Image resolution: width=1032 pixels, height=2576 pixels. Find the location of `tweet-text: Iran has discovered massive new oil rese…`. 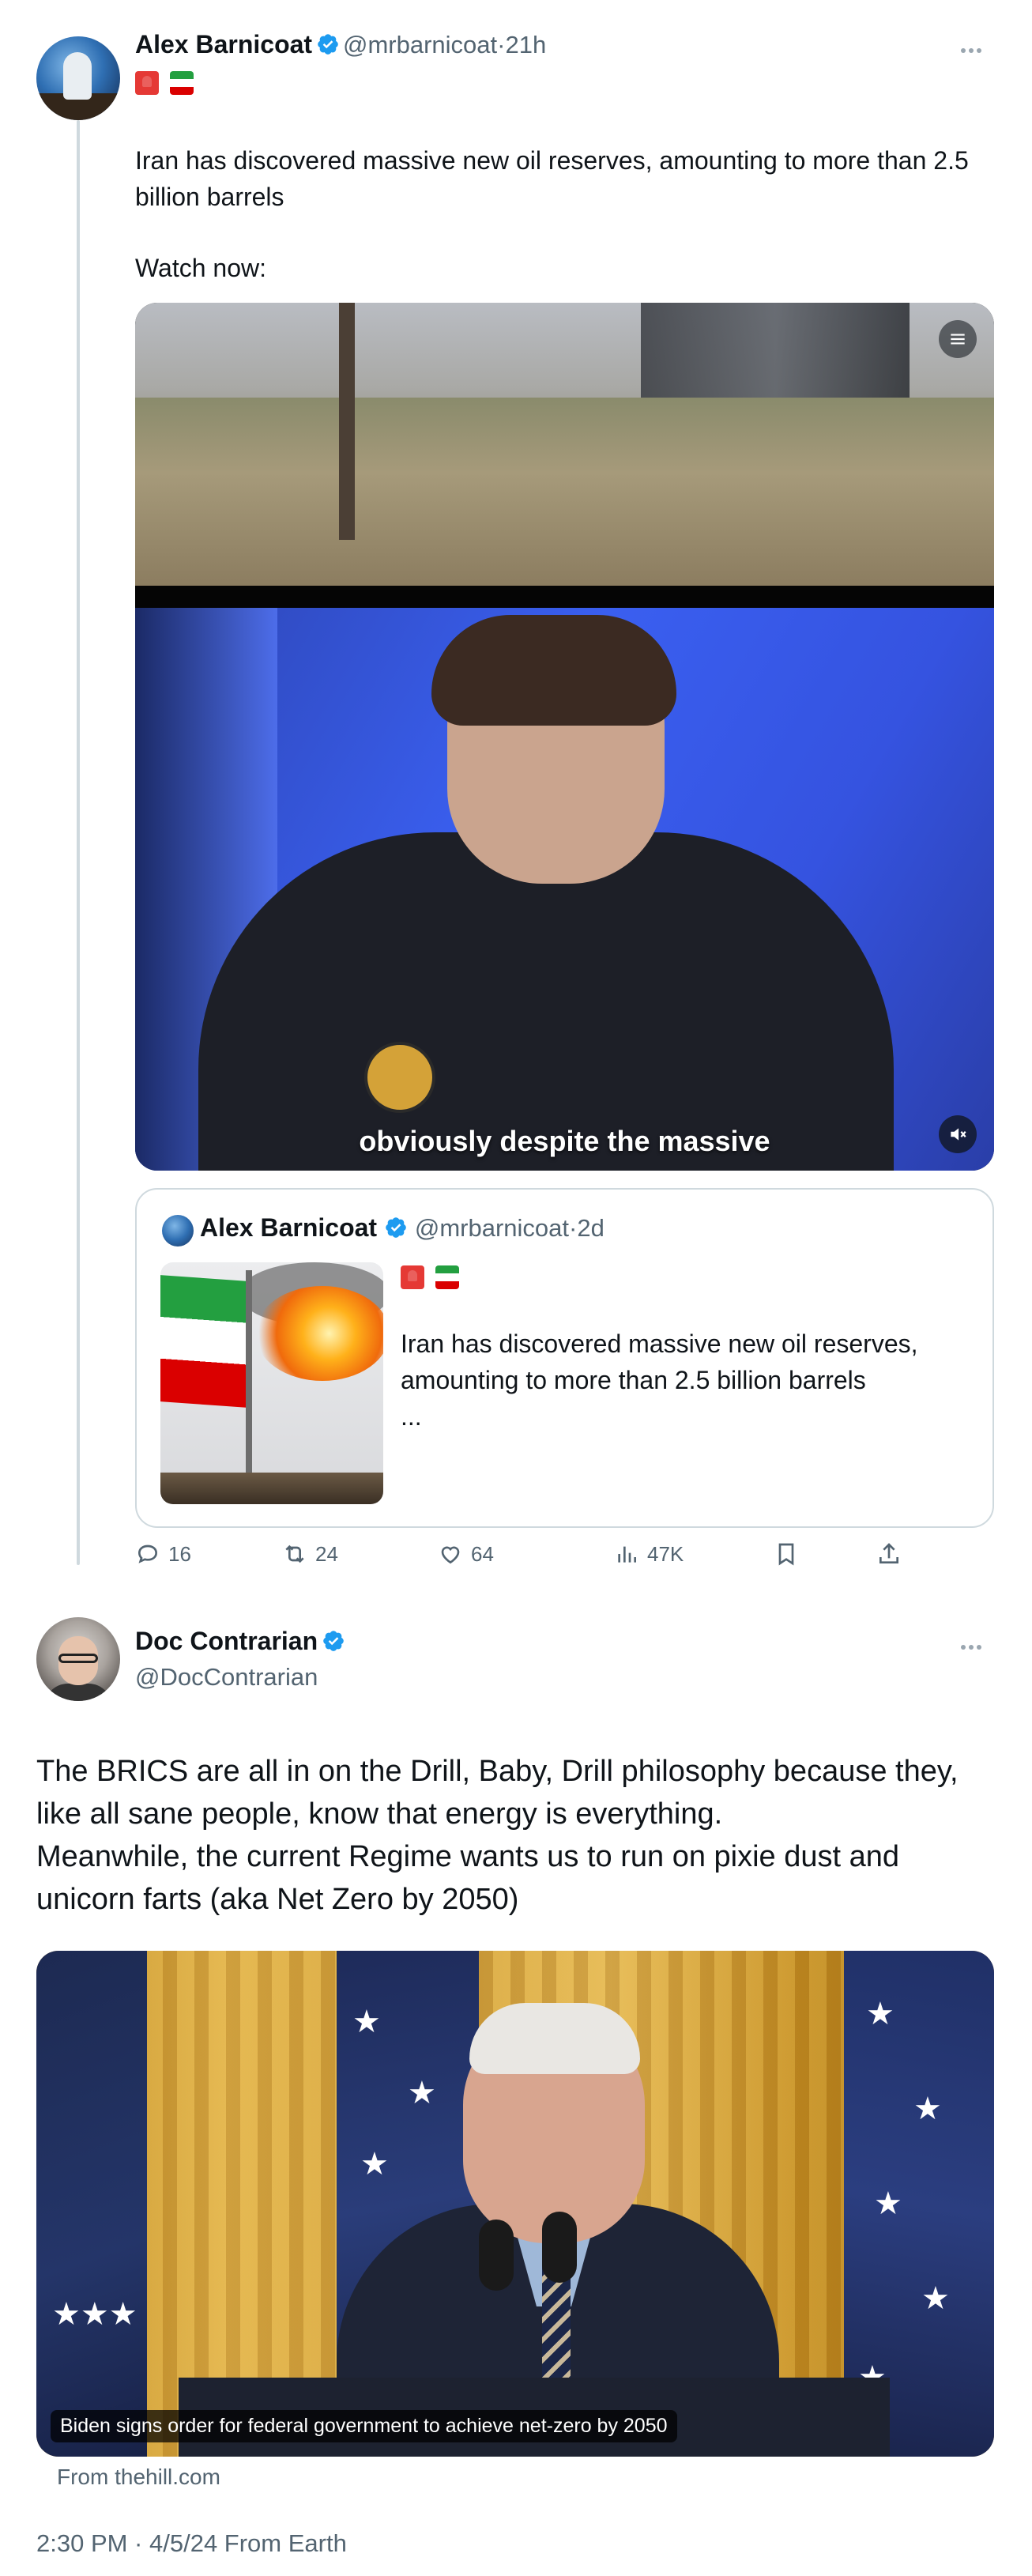

tweet-text: Iran has discovered massive new oil rese… is located at coordinates (552, 178).